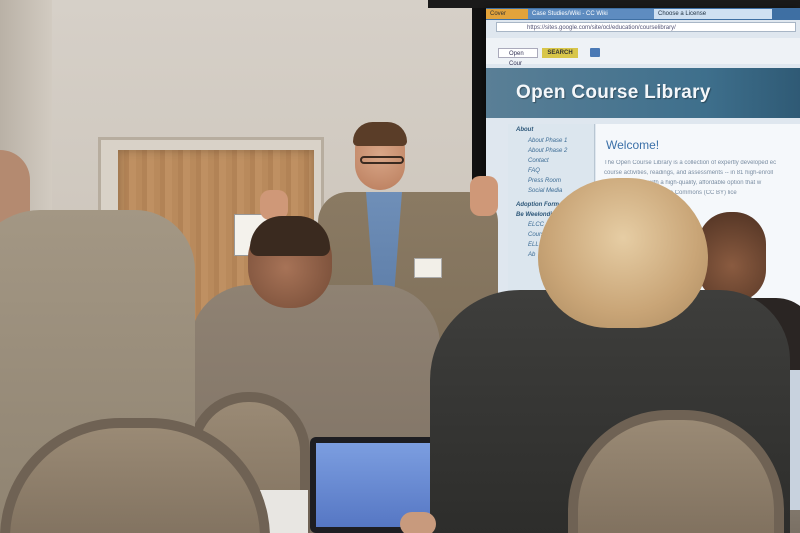  Describe the element at coordinates (592, 14) in the screenshot. I see `browser-tab: Case Studies/Wiki - CC Wiki` at that location.